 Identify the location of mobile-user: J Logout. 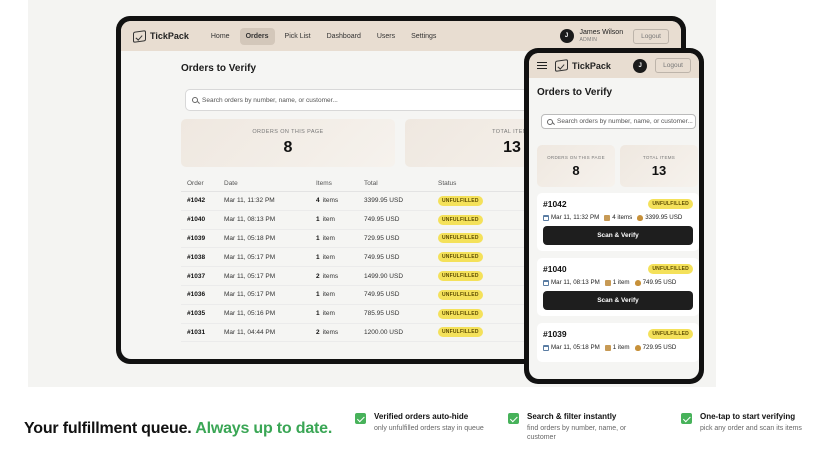
(662, 65).